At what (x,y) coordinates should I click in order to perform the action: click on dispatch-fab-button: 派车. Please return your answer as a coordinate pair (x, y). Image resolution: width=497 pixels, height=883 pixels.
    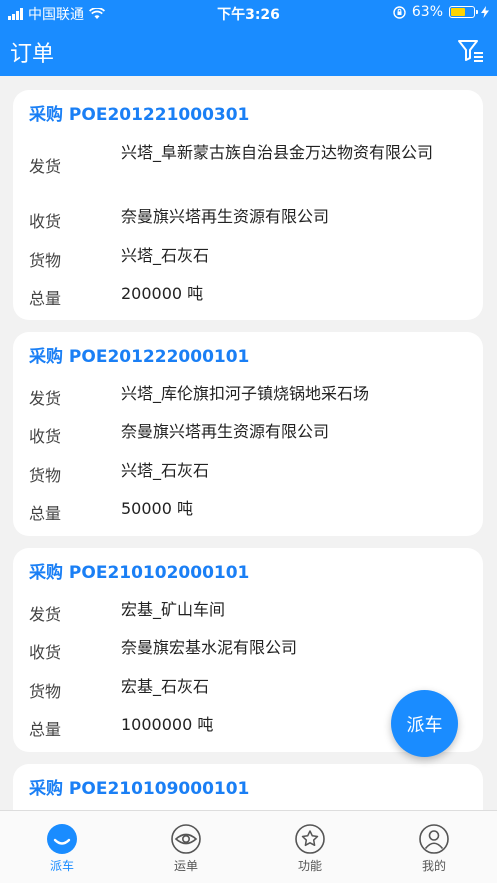
    Looking at the image, I should click on (424, 723).